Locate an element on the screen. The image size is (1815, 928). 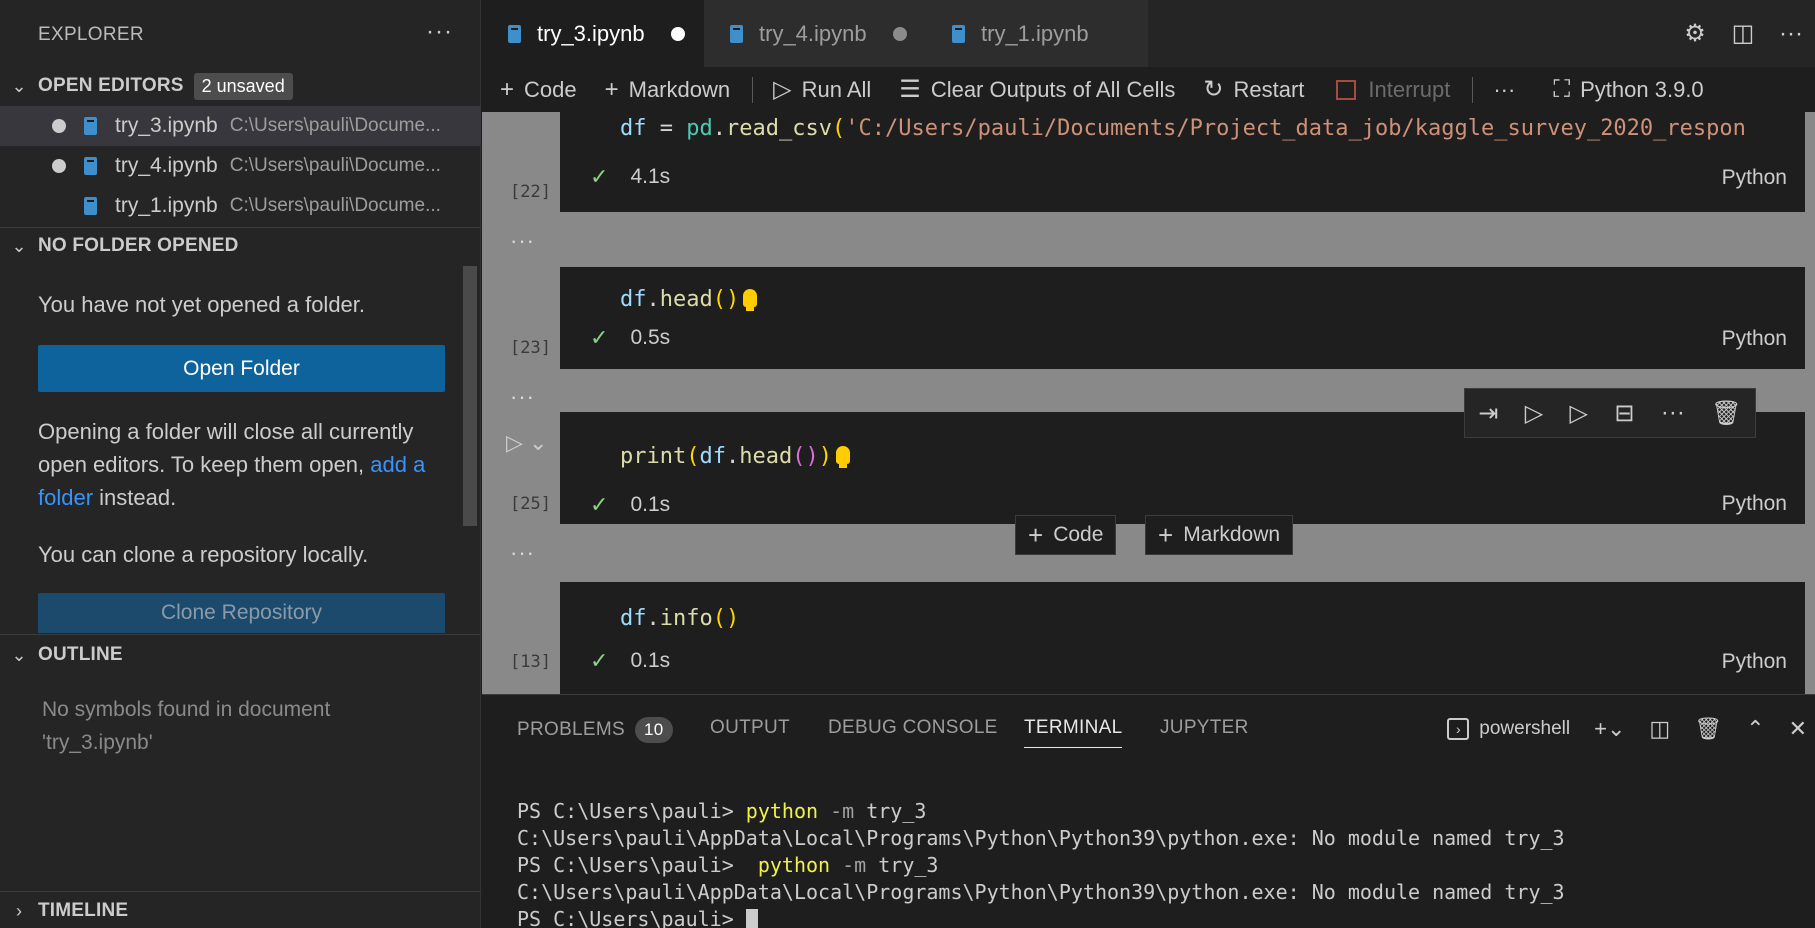
interrupt-button: Interrupt is located at coordinates (1393, 90).